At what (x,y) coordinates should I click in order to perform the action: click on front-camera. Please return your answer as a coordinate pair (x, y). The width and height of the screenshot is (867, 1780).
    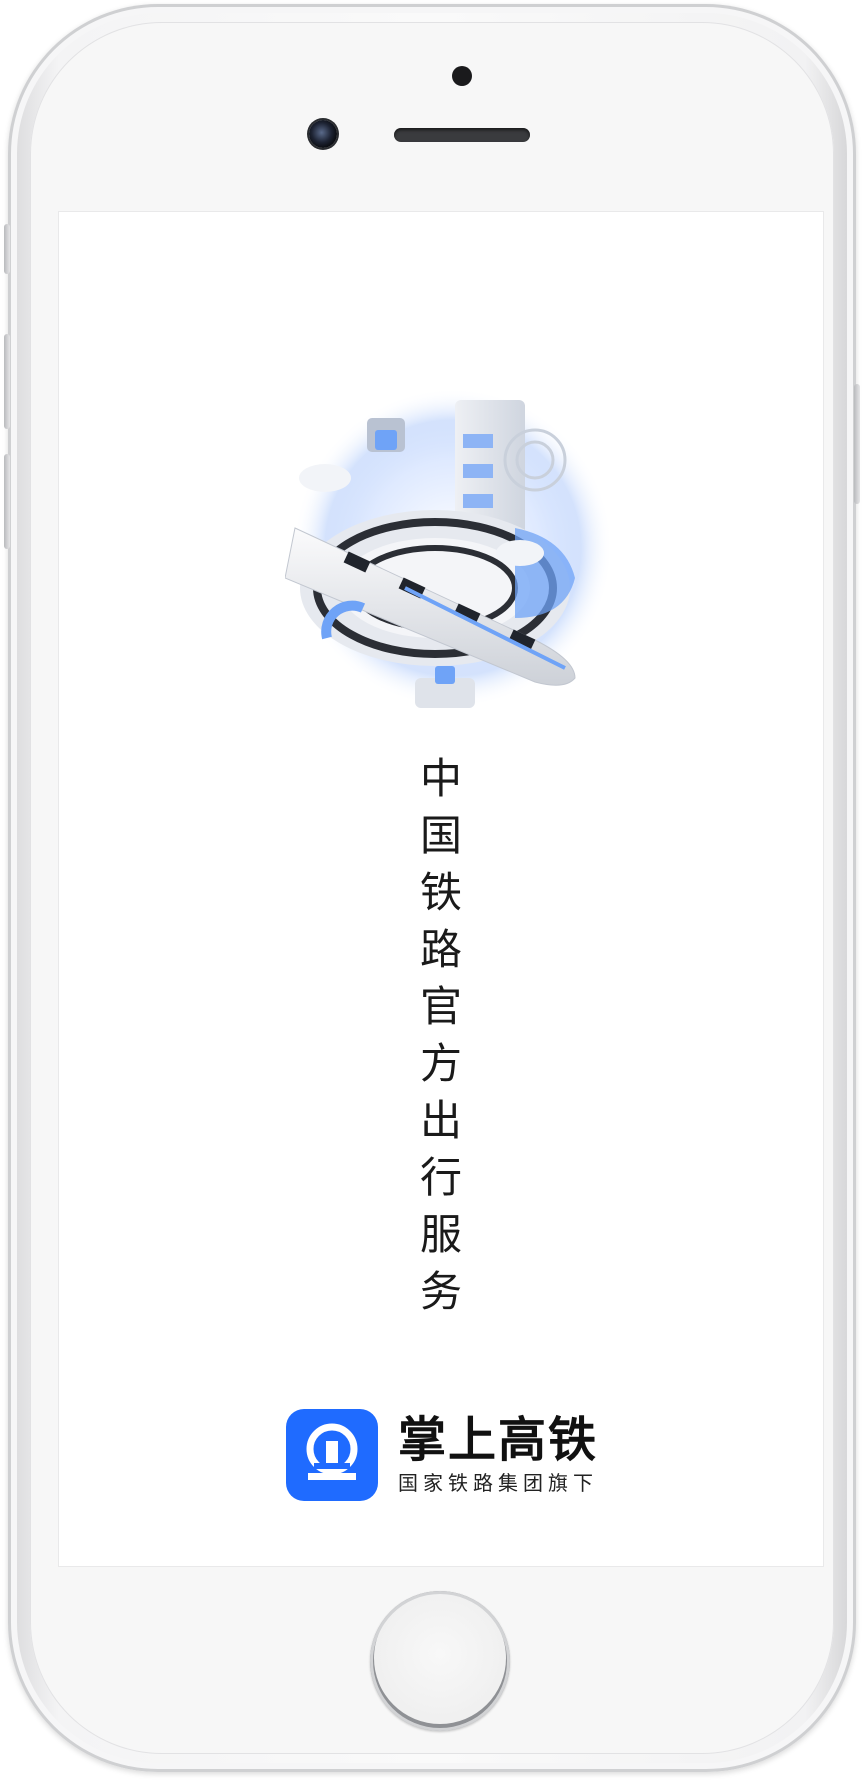
    Looking at the image, I should click on (323, 134).